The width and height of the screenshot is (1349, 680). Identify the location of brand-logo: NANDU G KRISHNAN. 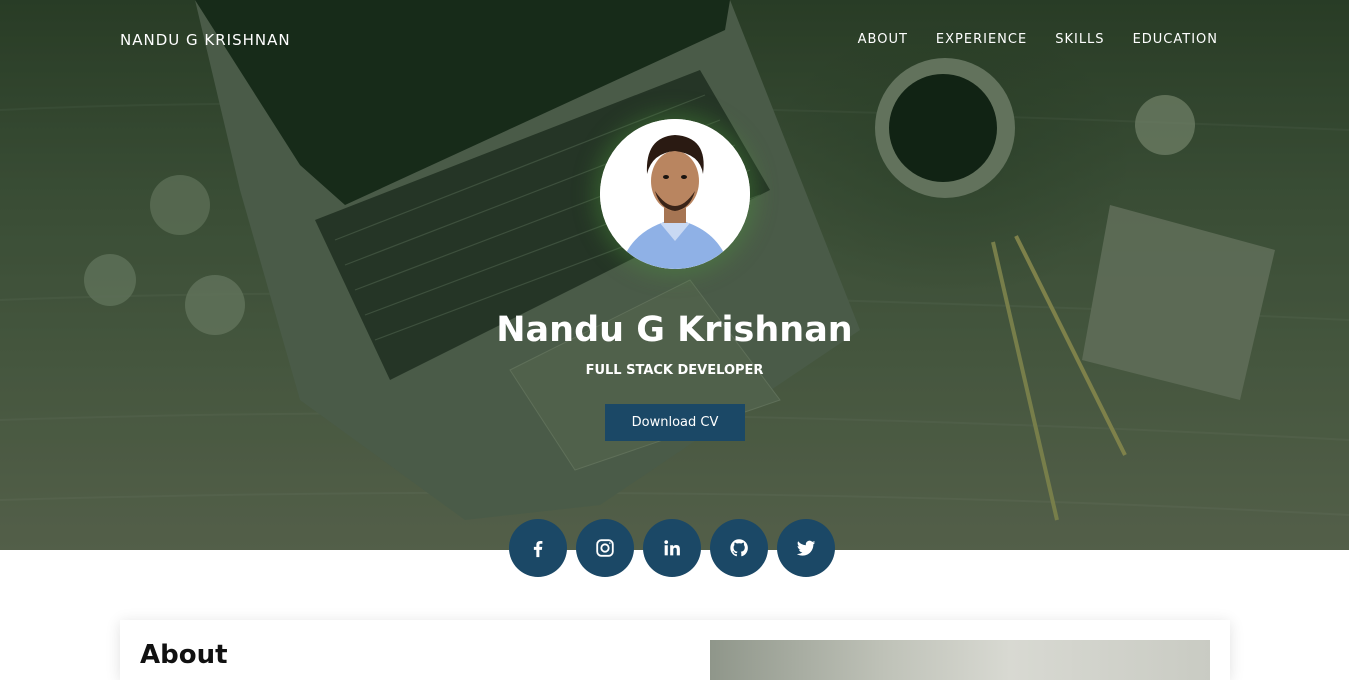
(205, 40).